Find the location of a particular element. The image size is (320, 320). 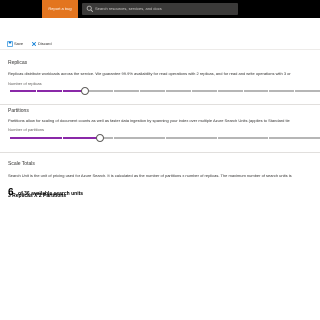

partitions-slider is located at coordinates (165, 138).